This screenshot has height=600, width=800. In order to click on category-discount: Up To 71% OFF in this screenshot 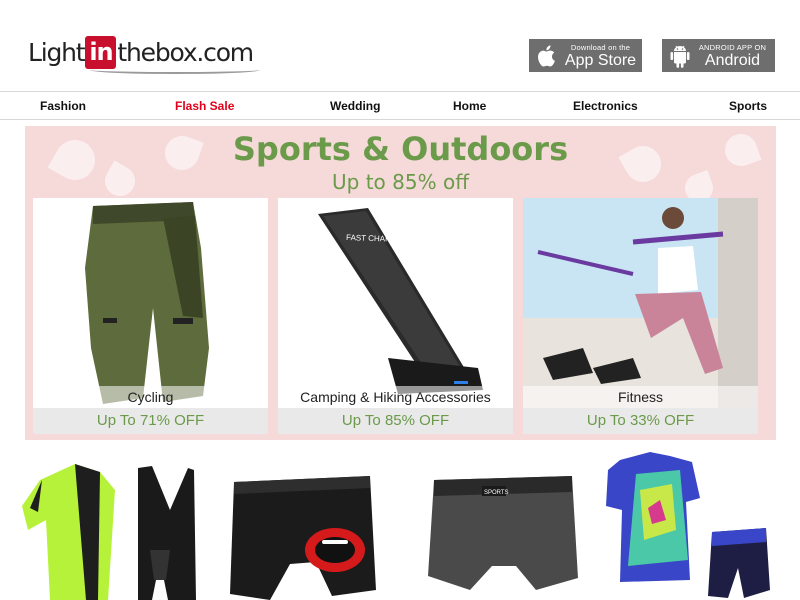, I will do `click(150, 421)`.